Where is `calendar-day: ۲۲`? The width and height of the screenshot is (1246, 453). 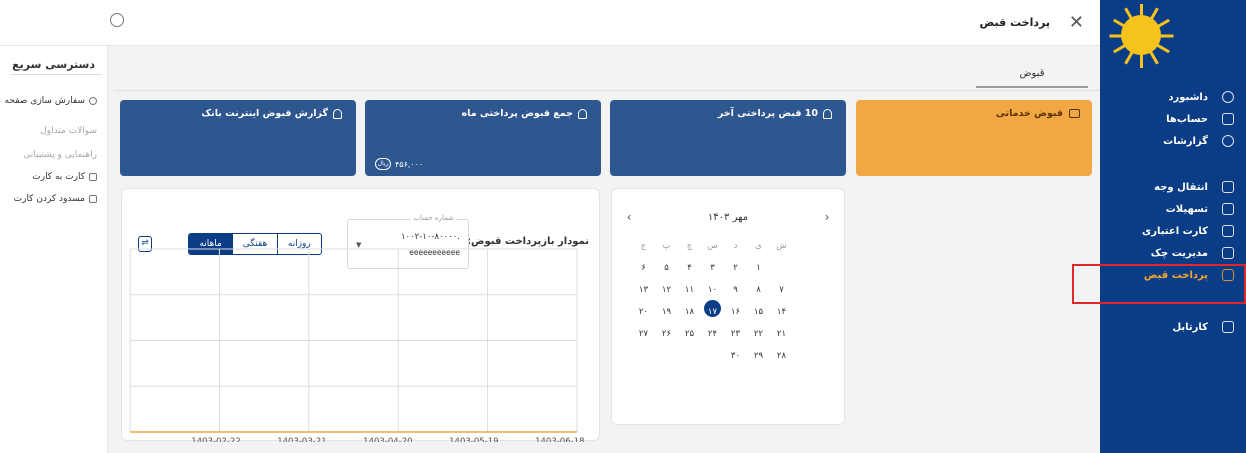
calendar-day: ۲۲ is located at coordinates (758, 334).